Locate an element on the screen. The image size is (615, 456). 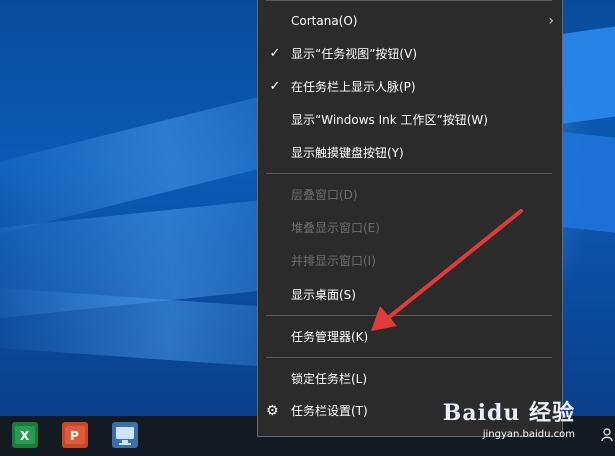
powerpoint-icon: P is located at coordinates (75, 435).